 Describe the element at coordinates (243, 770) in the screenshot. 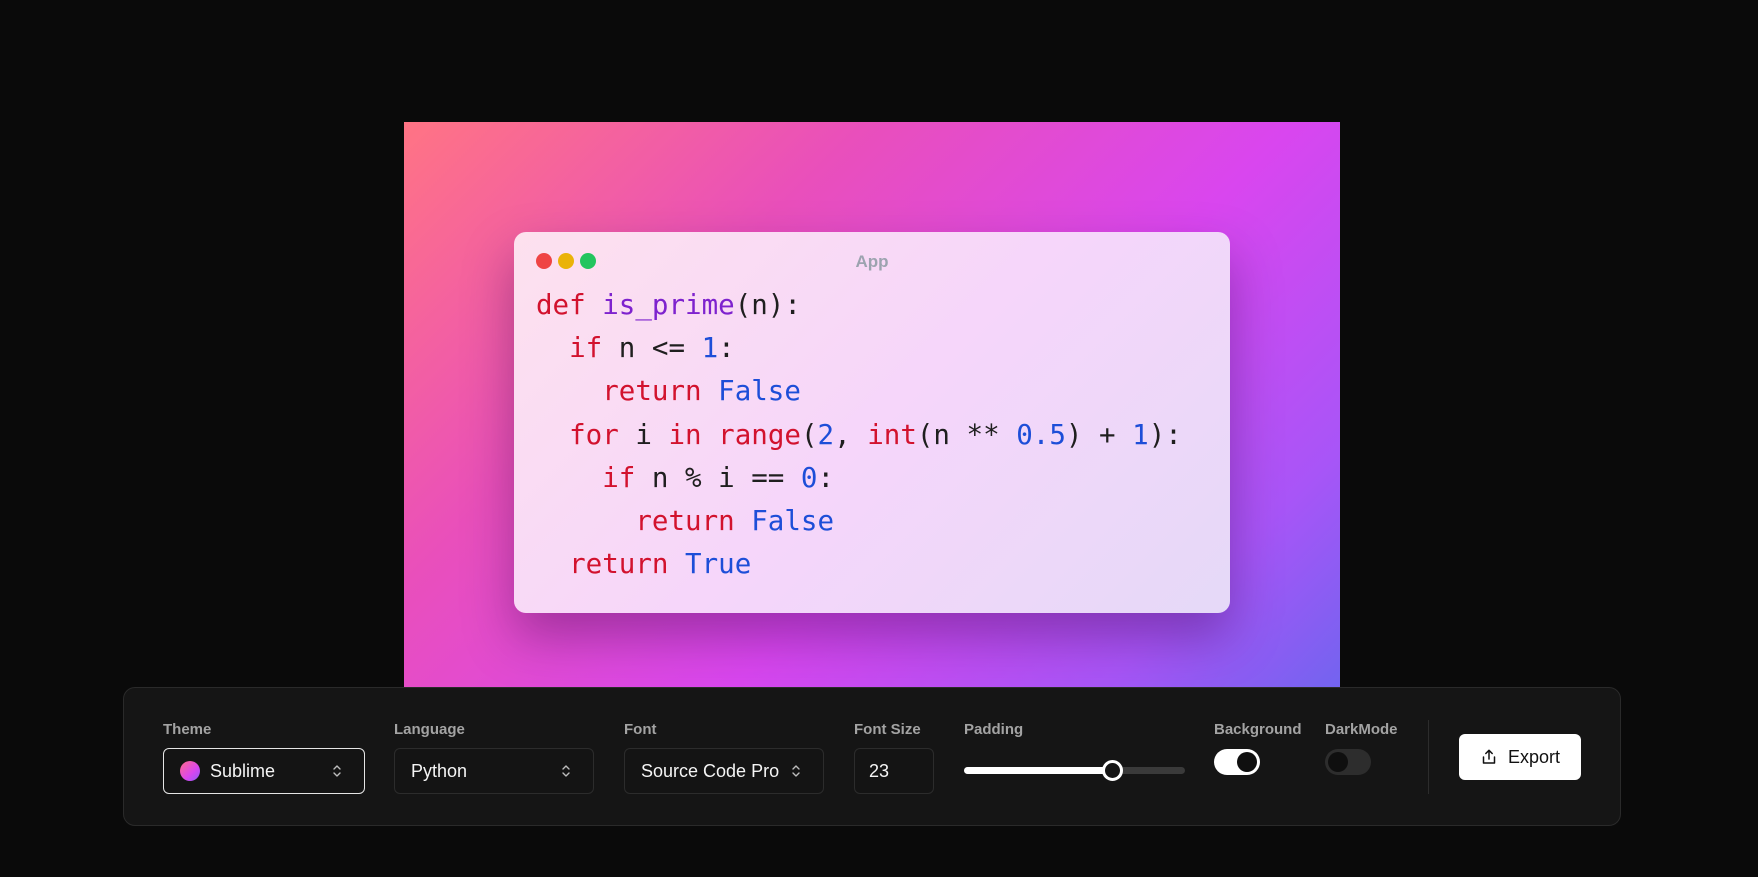

I see `theme-select-value: Sublime` at that location.